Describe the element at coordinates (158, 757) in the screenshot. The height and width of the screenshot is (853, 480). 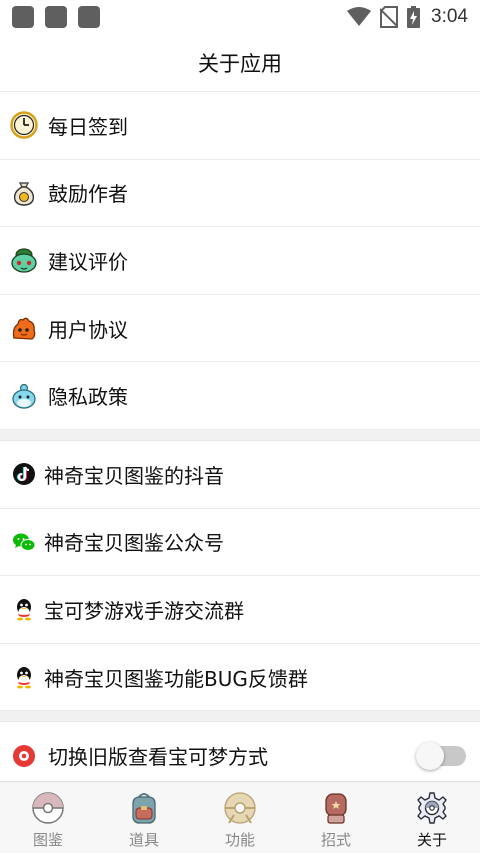
I see `item-label: 切换旧版查看宝可梦方式` at that location.